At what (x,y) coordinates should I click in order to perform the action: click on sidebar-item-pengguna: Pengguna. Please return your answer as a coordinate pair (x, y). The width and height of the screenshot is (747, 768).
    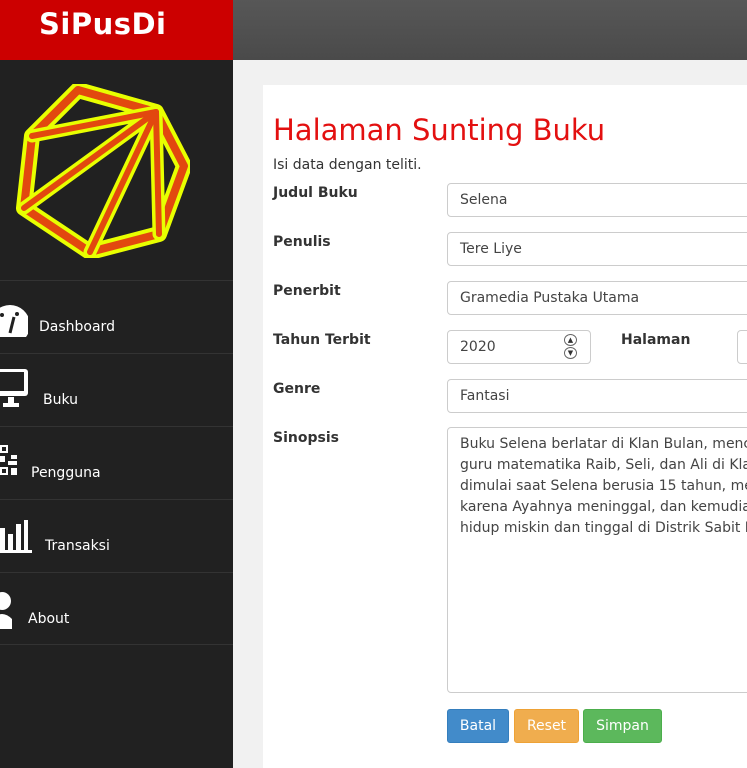
    Looking at the image, I should click on (116, 462).